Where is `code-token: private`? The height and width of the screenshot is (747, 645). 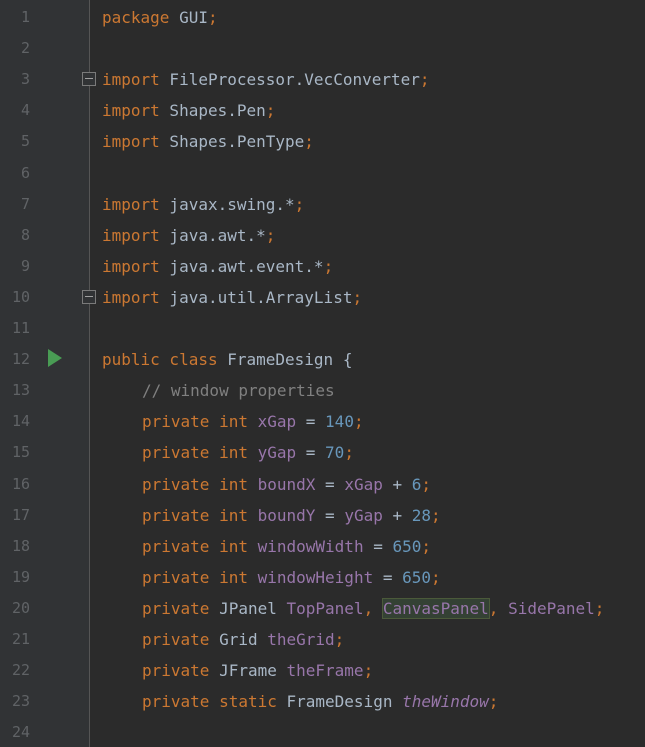
code-token: private is located at coordinates (176, 608).